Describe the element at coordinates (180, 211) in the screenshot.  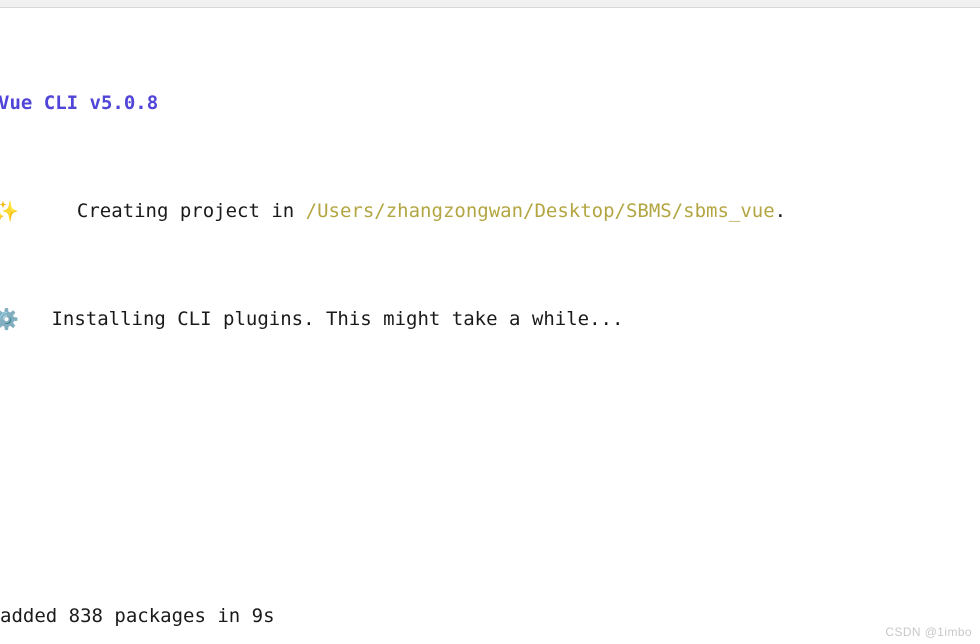
I see `creating-project-prefix: Creating project in` at that location.